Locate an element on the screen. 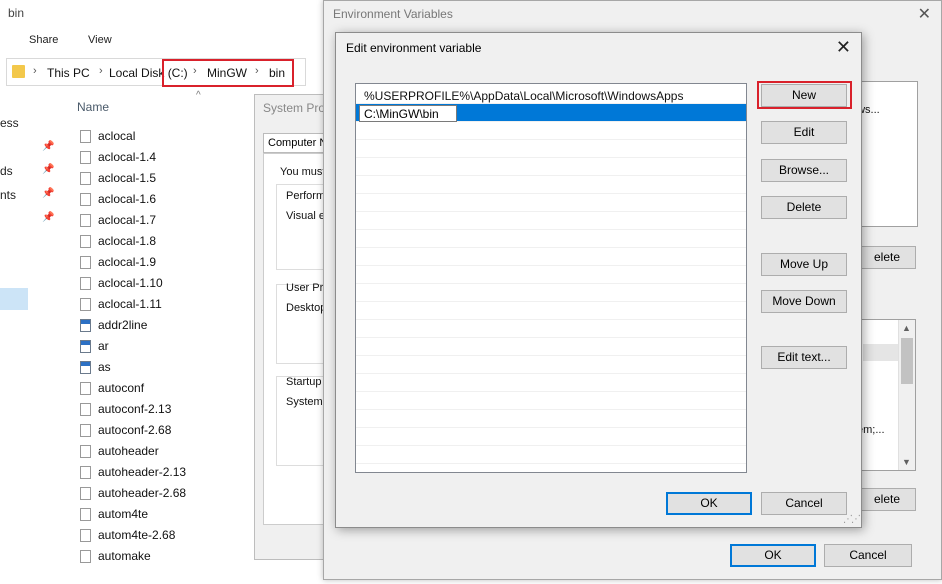 The height and width of the screenshot is (584, 942). list-item: aclocal-1.11 is located at coordinates (165, 304).